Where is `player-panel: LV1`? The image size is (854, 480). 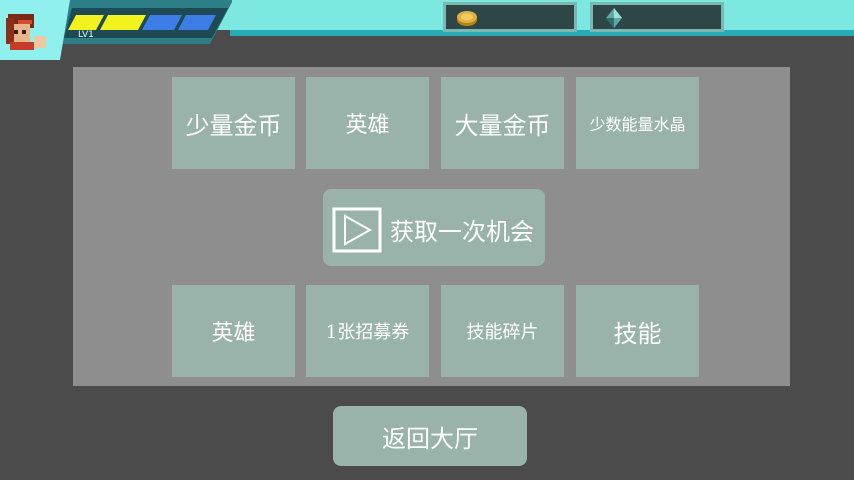 player-panel: LV1 is located at coordinates (120, 30).